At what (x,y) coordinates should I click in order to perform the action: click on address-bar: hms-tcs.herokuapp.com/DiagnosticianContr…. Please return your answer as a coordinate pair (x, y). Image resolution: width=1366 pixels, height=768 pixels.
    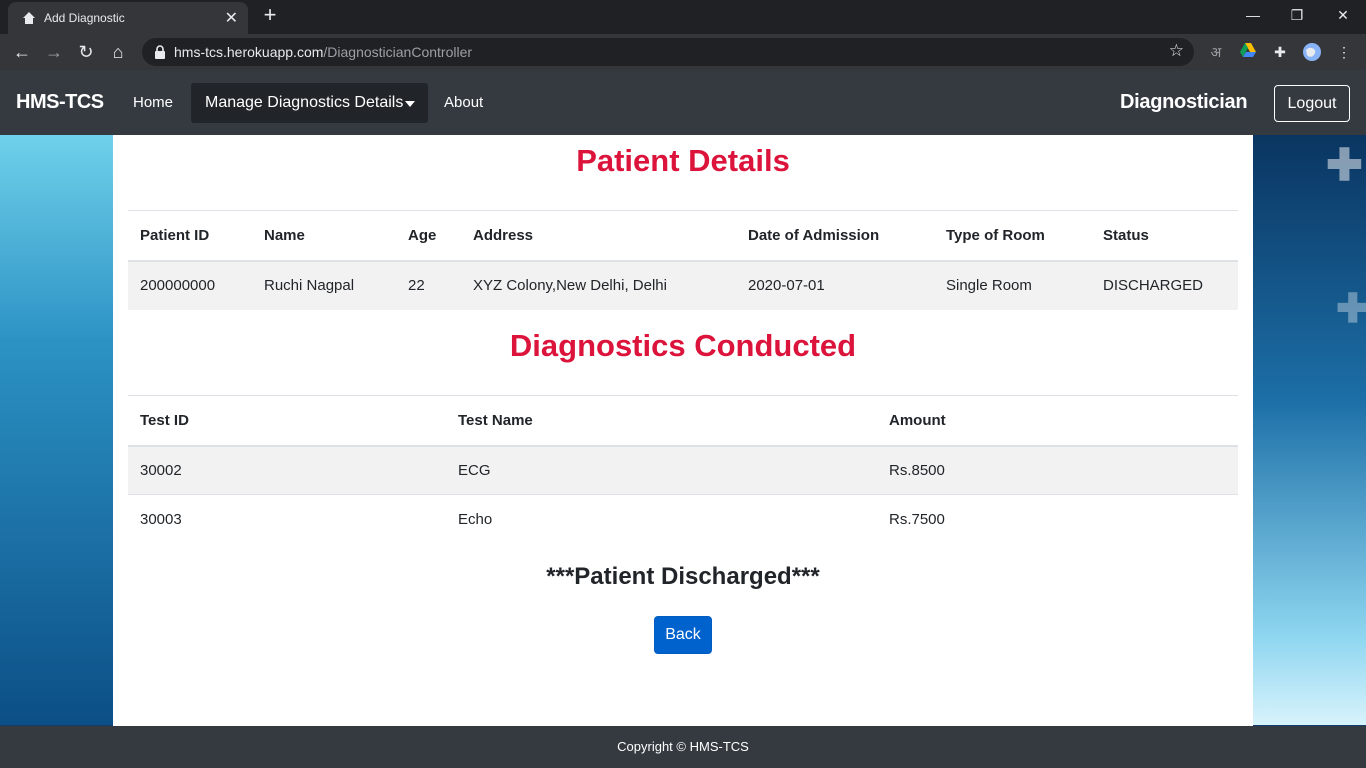
    Looking at the image, I should click on (668, 52).